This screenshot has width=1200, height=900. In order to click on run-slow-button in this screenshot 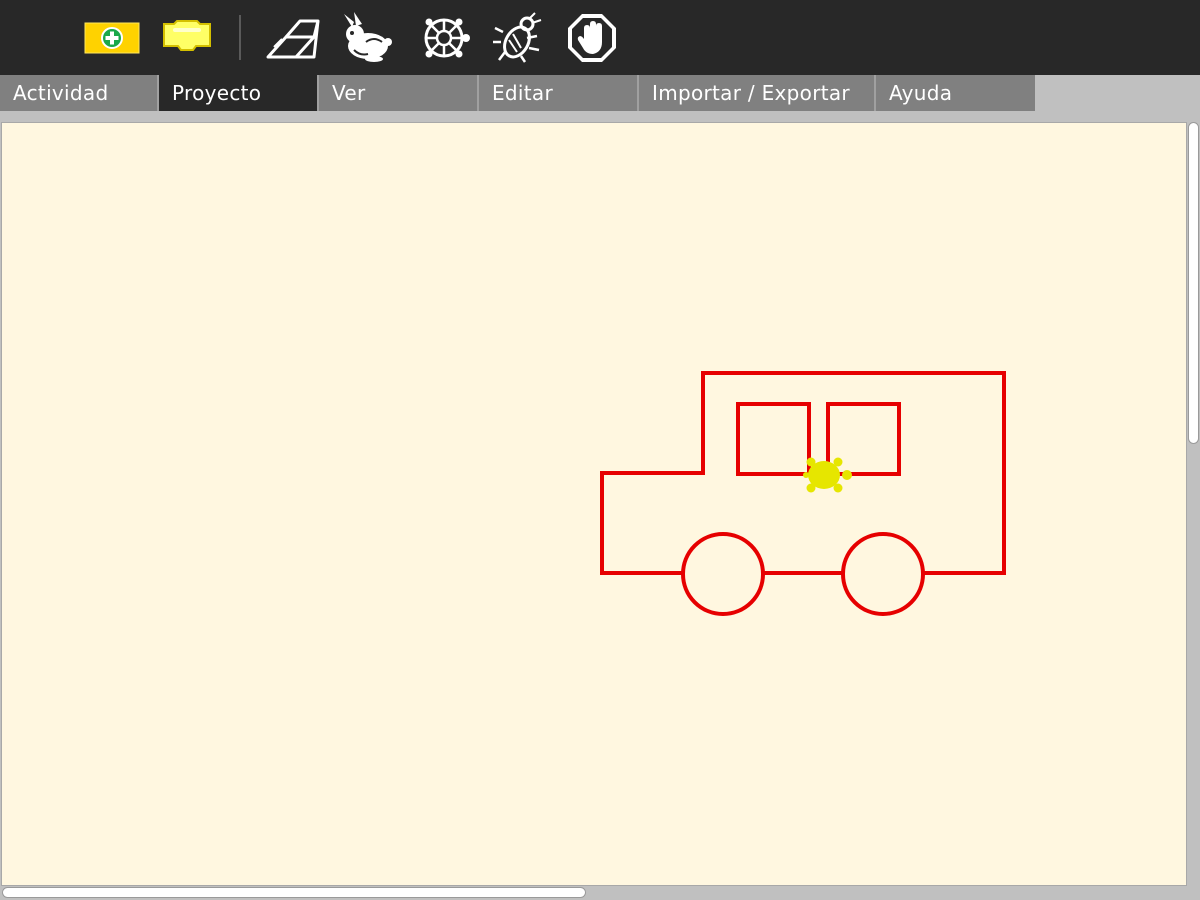, I will do `click(444, 38)`.